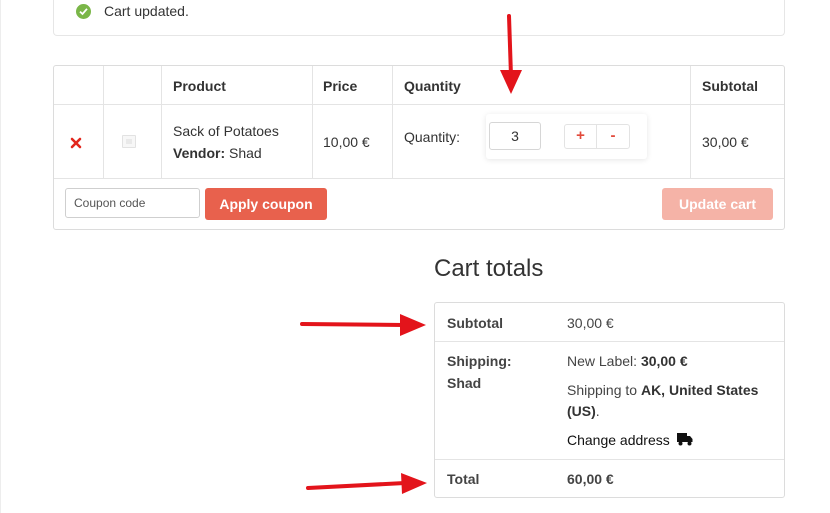  I want to click on row-divider, so click(419, 178).